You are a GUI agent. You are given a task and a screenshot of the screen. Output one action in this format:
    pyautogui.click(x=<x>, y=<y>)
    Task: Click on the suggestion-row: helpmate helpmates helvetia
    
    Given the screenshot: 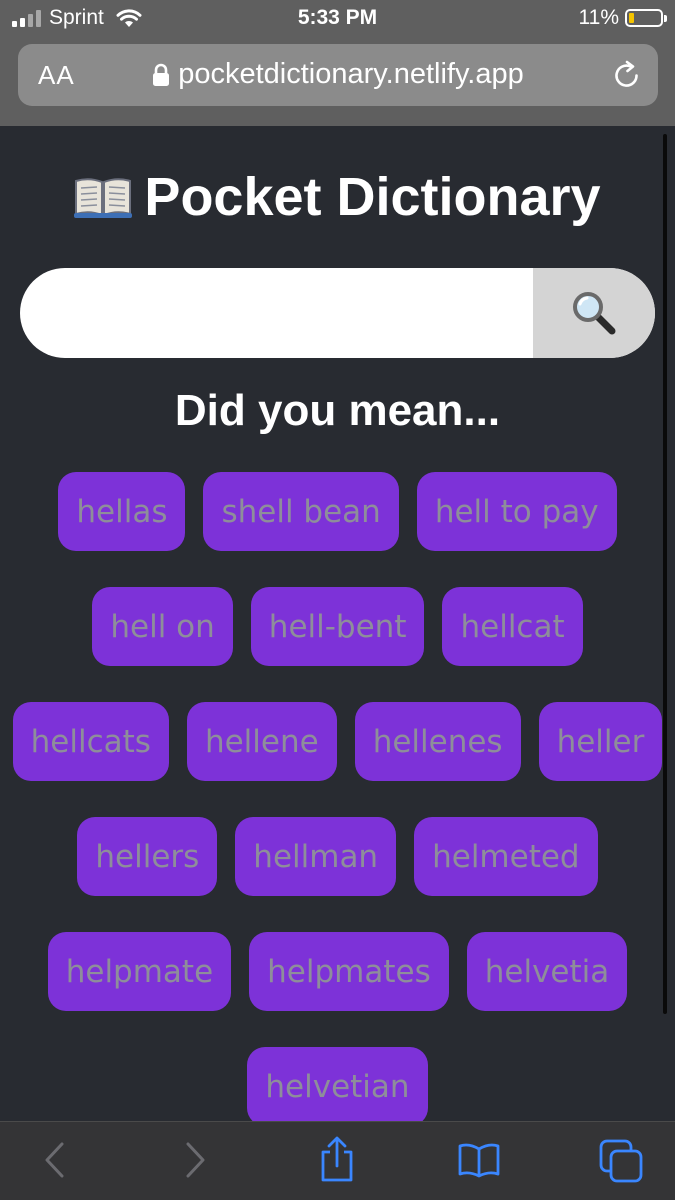 What is the action you would take?
    pyautogui.click(x=337, y=972)
    